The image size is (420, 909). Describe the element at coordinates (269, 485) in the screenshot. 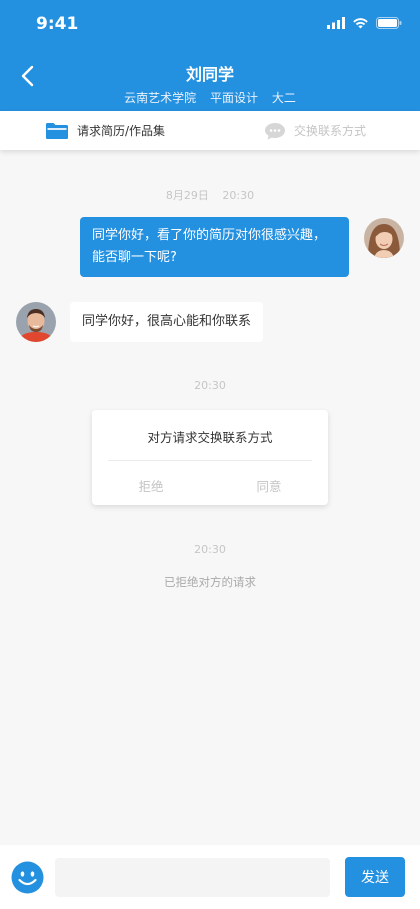

I see `agree-button: 同意` at that location.